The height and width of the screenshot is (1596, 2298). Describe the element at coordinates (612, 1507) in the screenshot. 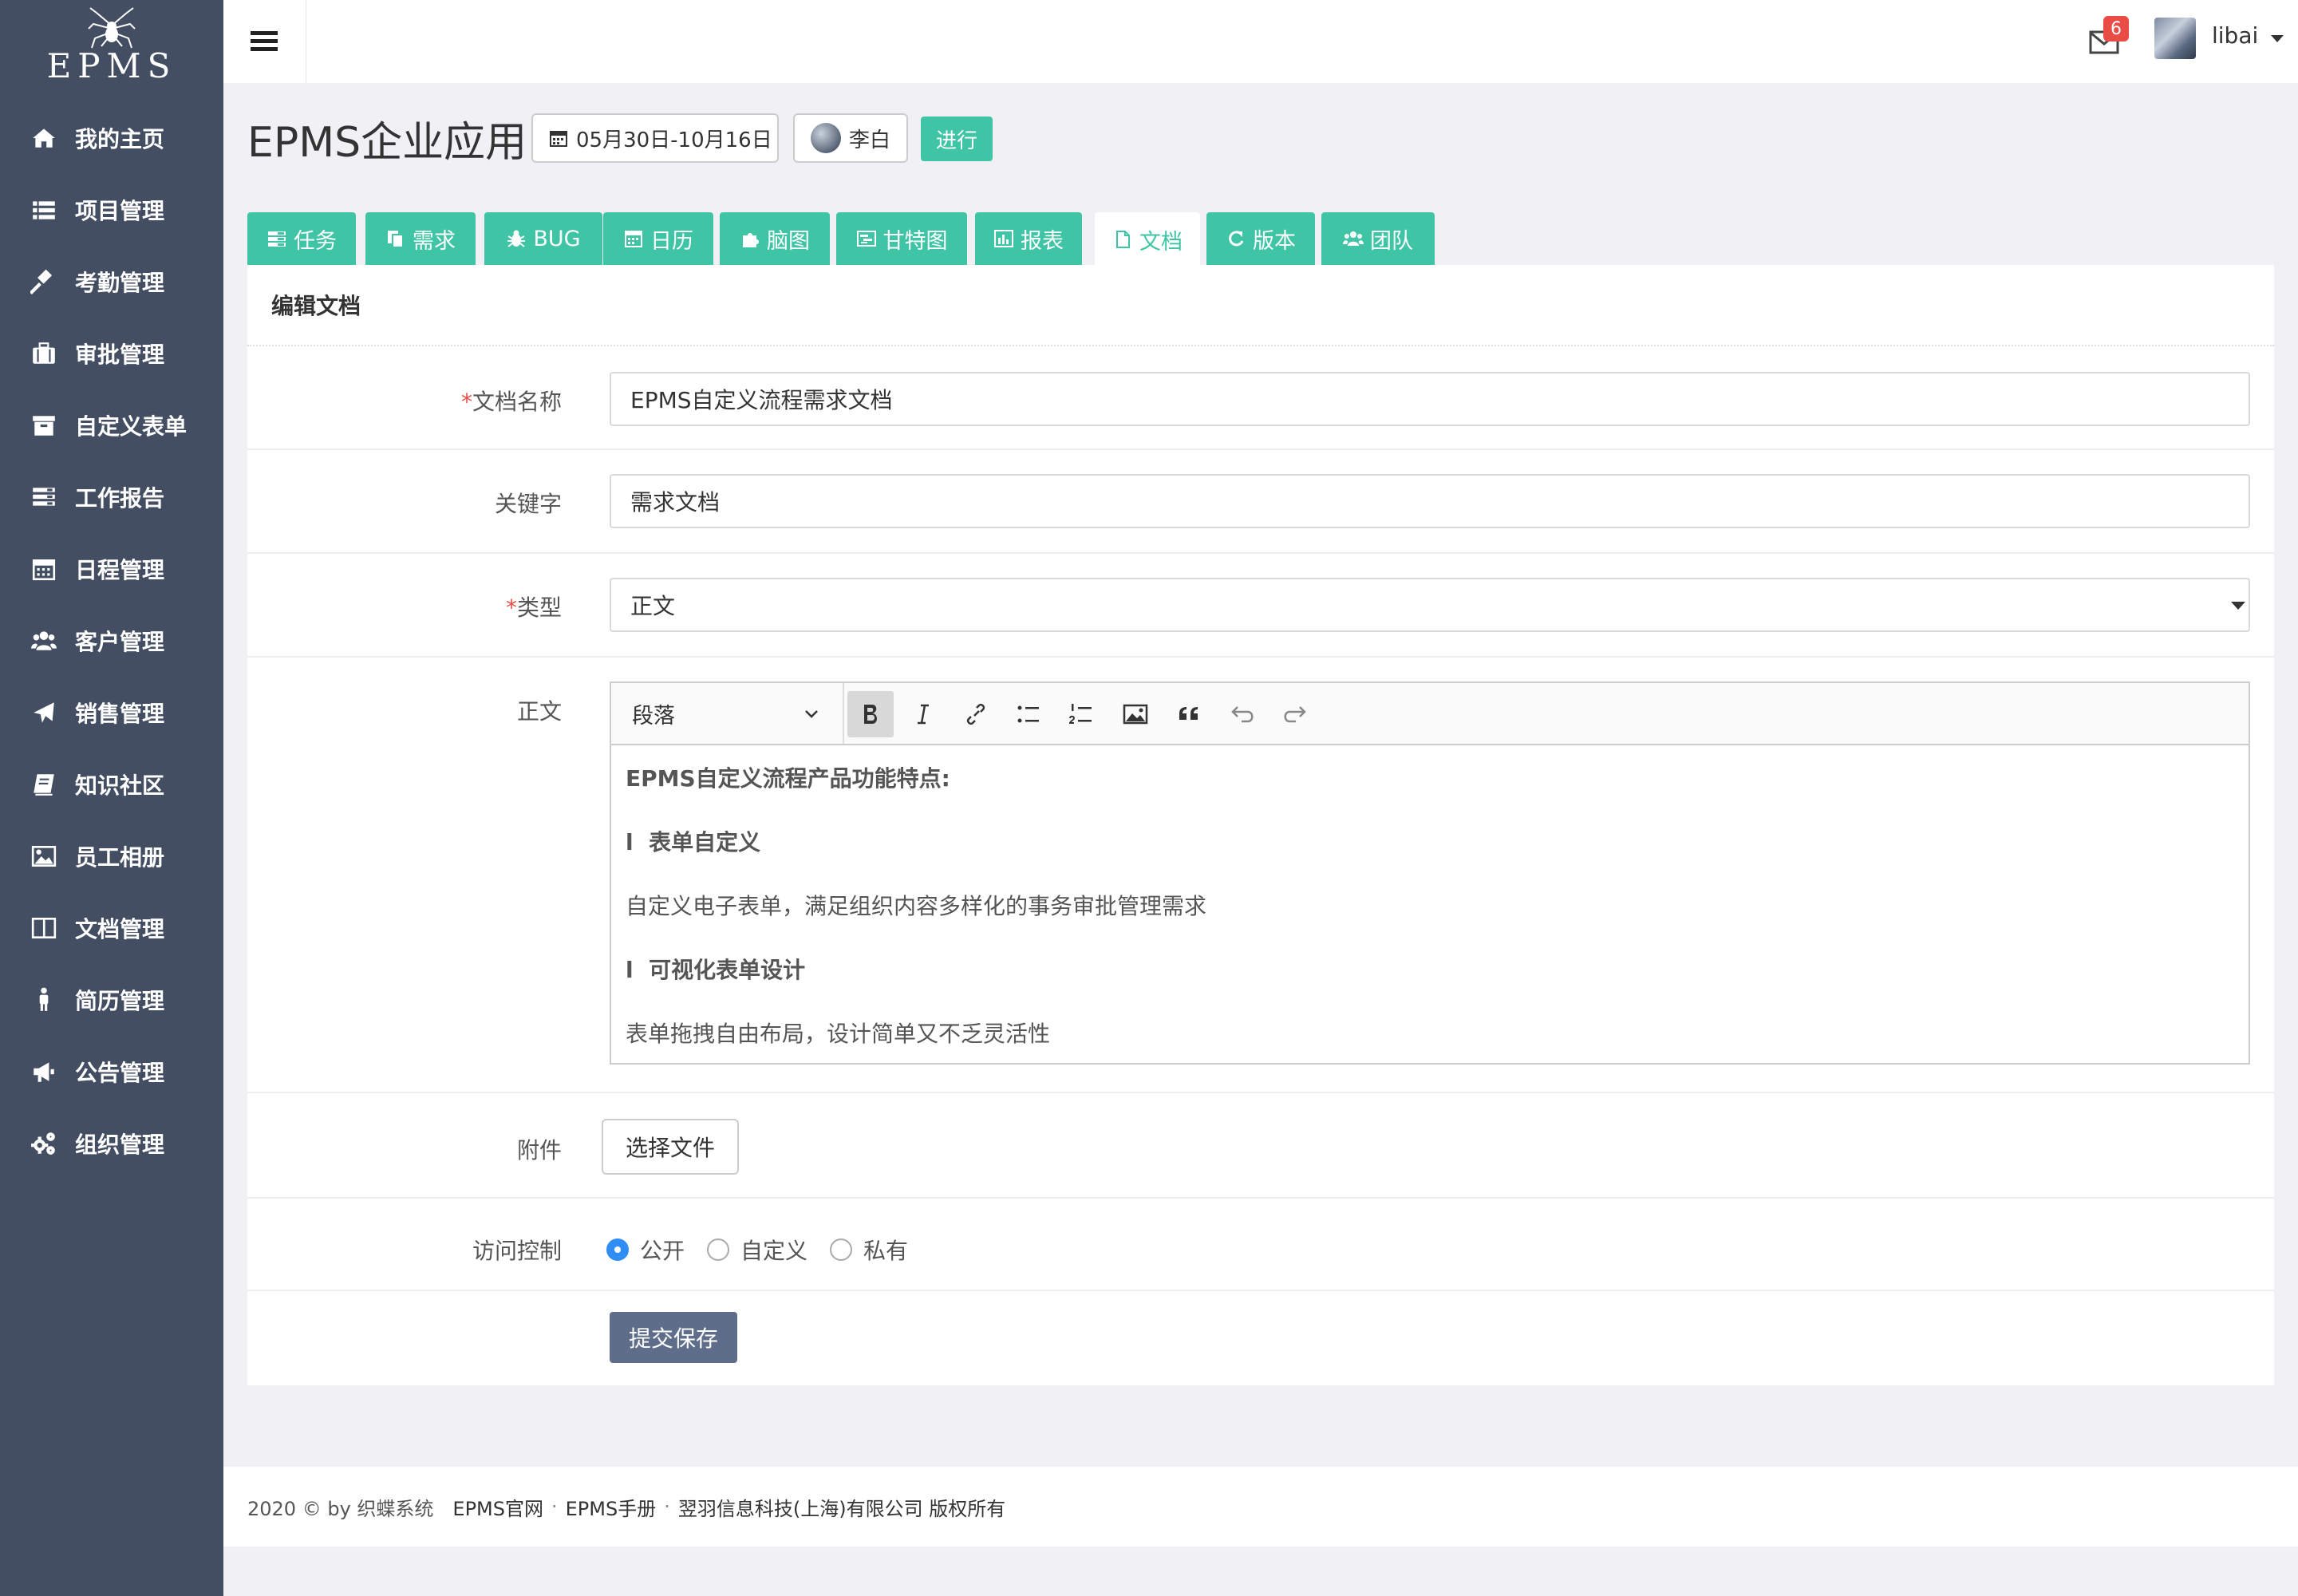

I see `footer-link-manual: EPMS手册` at that location.